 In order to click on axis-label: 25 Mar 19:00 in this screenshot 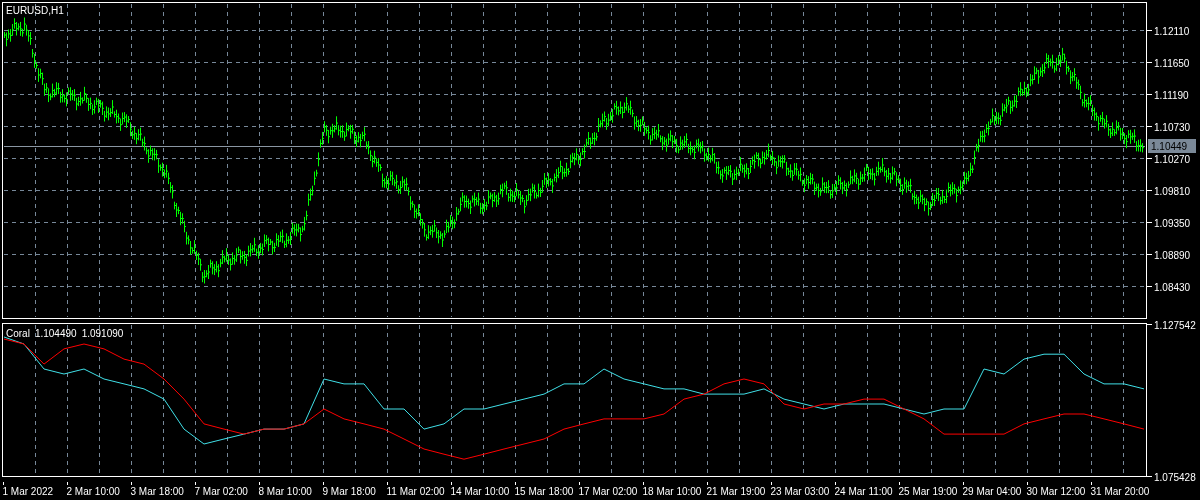, I will do `click(928, 491)`.